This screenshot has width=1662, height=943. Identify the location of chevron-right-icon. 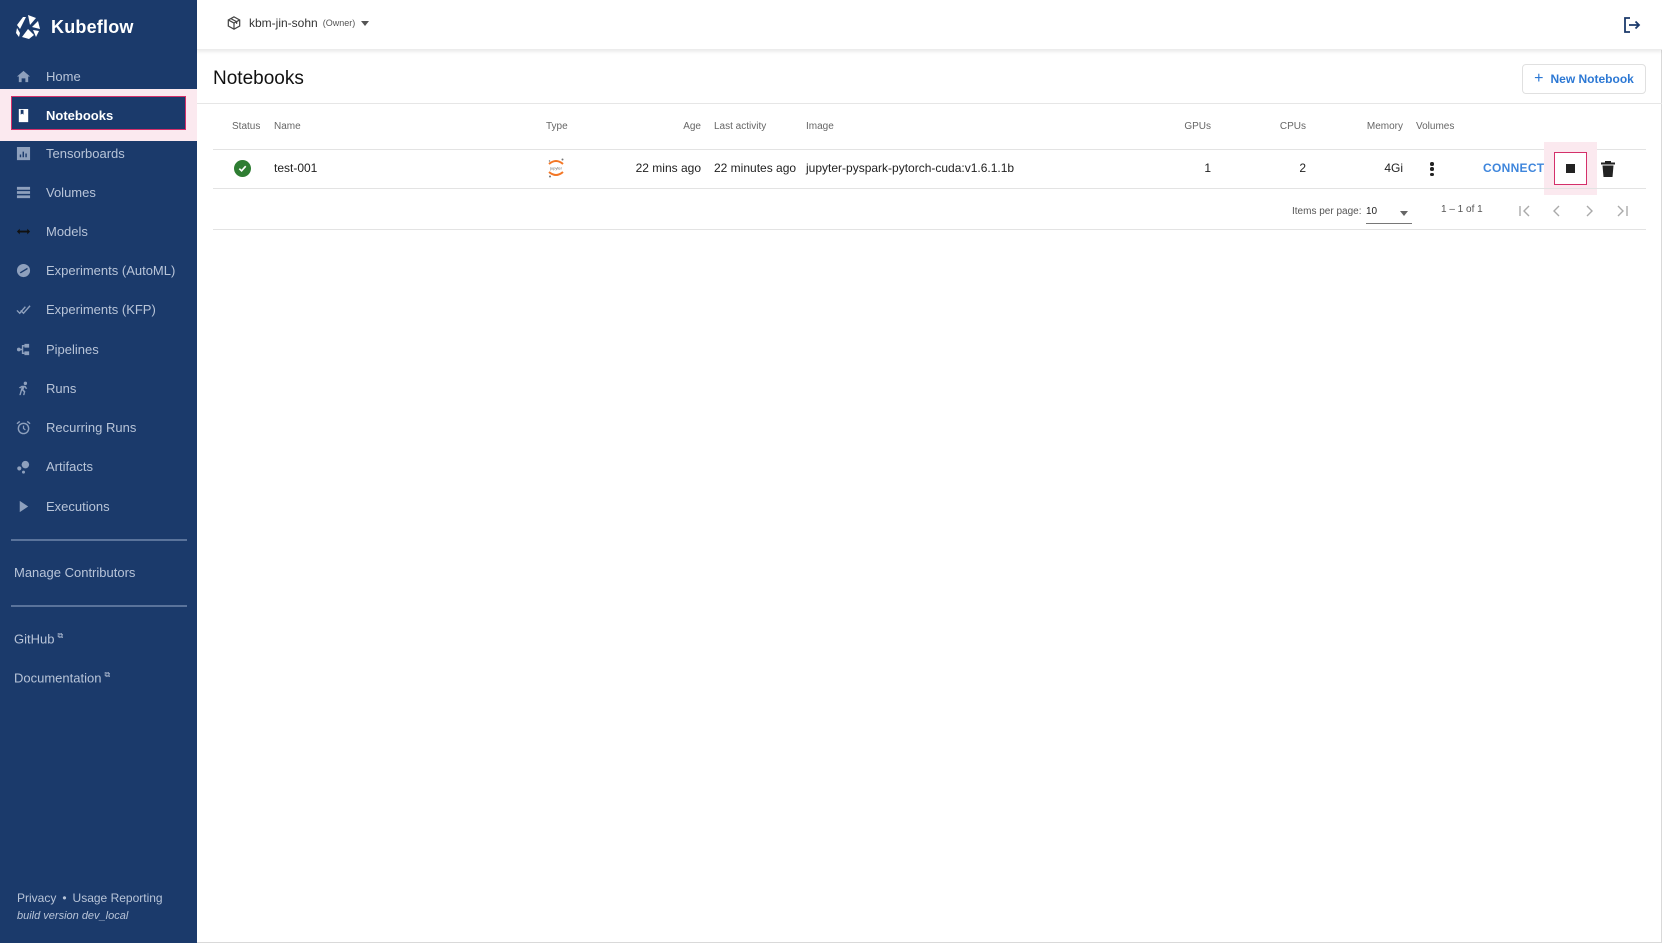
(1589, 211).